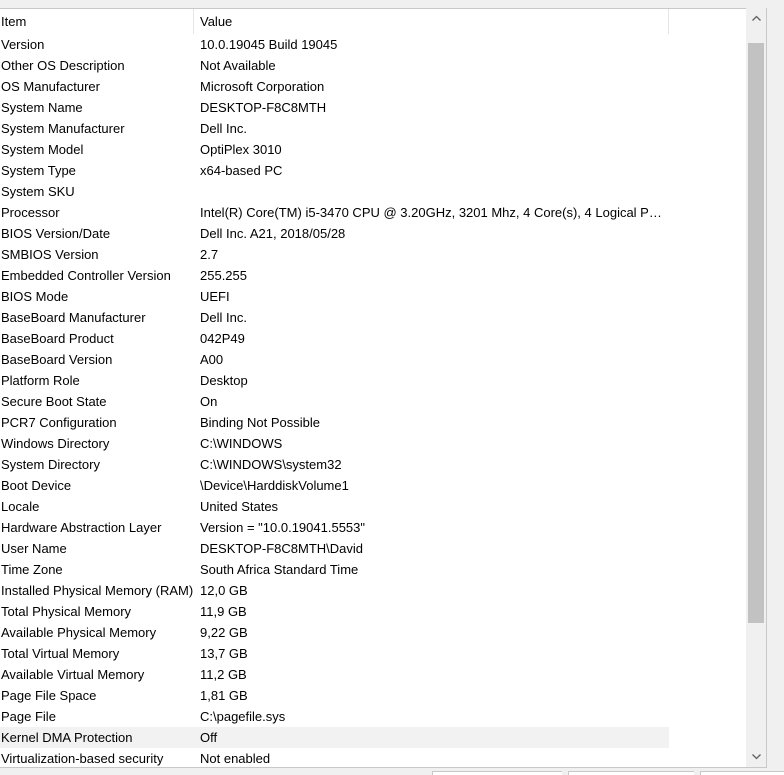 The image size is (784, 775). What do you see at coordinates (756, 757) in the screenshot?
I see `chevron-down-icon` at bounding box center [756, 757].